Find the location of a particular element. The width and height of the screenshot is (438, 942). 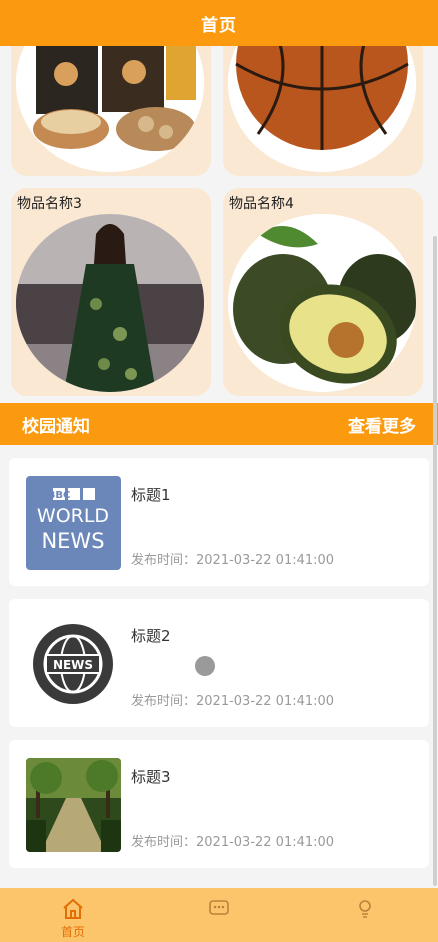

tree-lined-road-photo is located at coordinates (73, 805).